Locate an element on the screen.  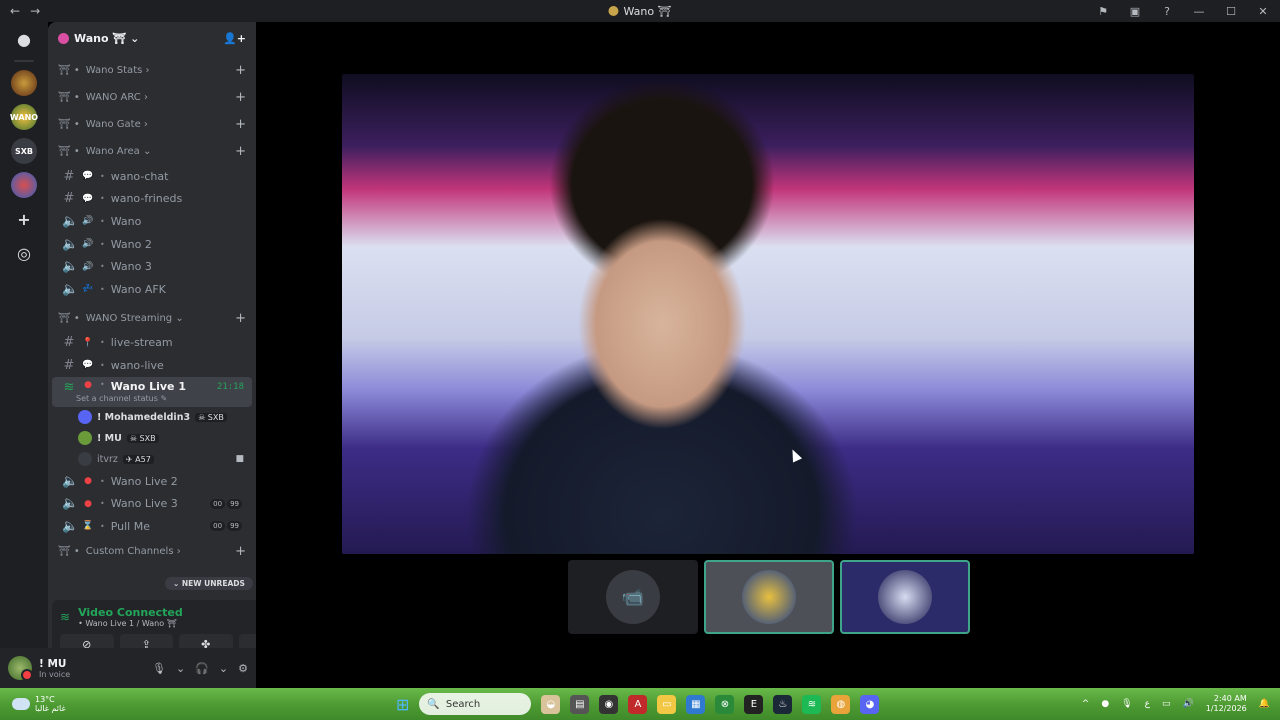
title-bar: ← → Wano ⛩ ⚑ ▣ ? — ☐ ✕ is located at coordinates (640, 11).